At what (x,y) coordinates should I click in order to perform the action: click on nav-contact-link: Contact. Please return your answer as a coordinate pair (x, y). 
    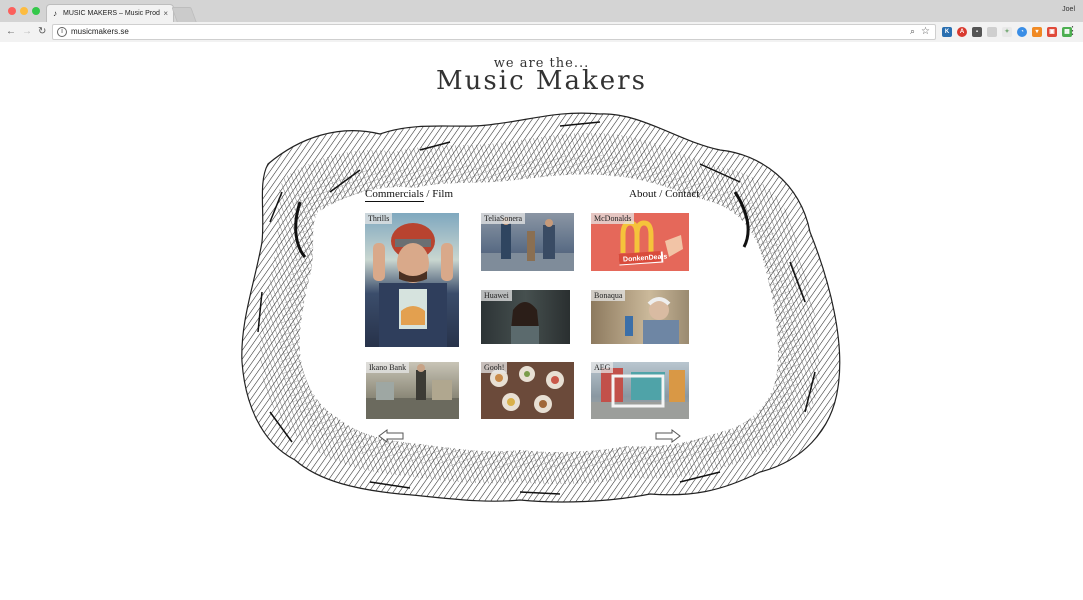
    Looking at the image, I should click on (682, 194).